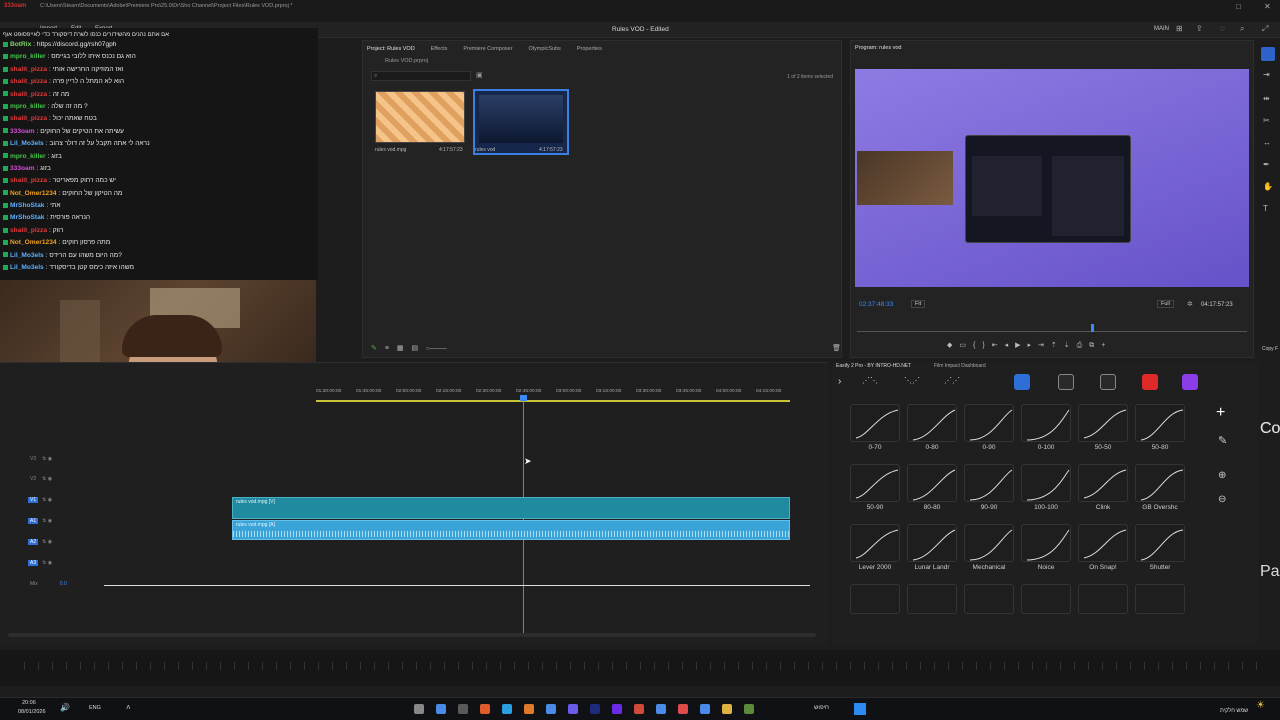 The height and width of the screenshot is (720, 1280). What do you see at coordinates (60, 548) in the screenshot?
I see `track-header-a2: A2 ⇅ ◉` at bounding box center [60, 548].